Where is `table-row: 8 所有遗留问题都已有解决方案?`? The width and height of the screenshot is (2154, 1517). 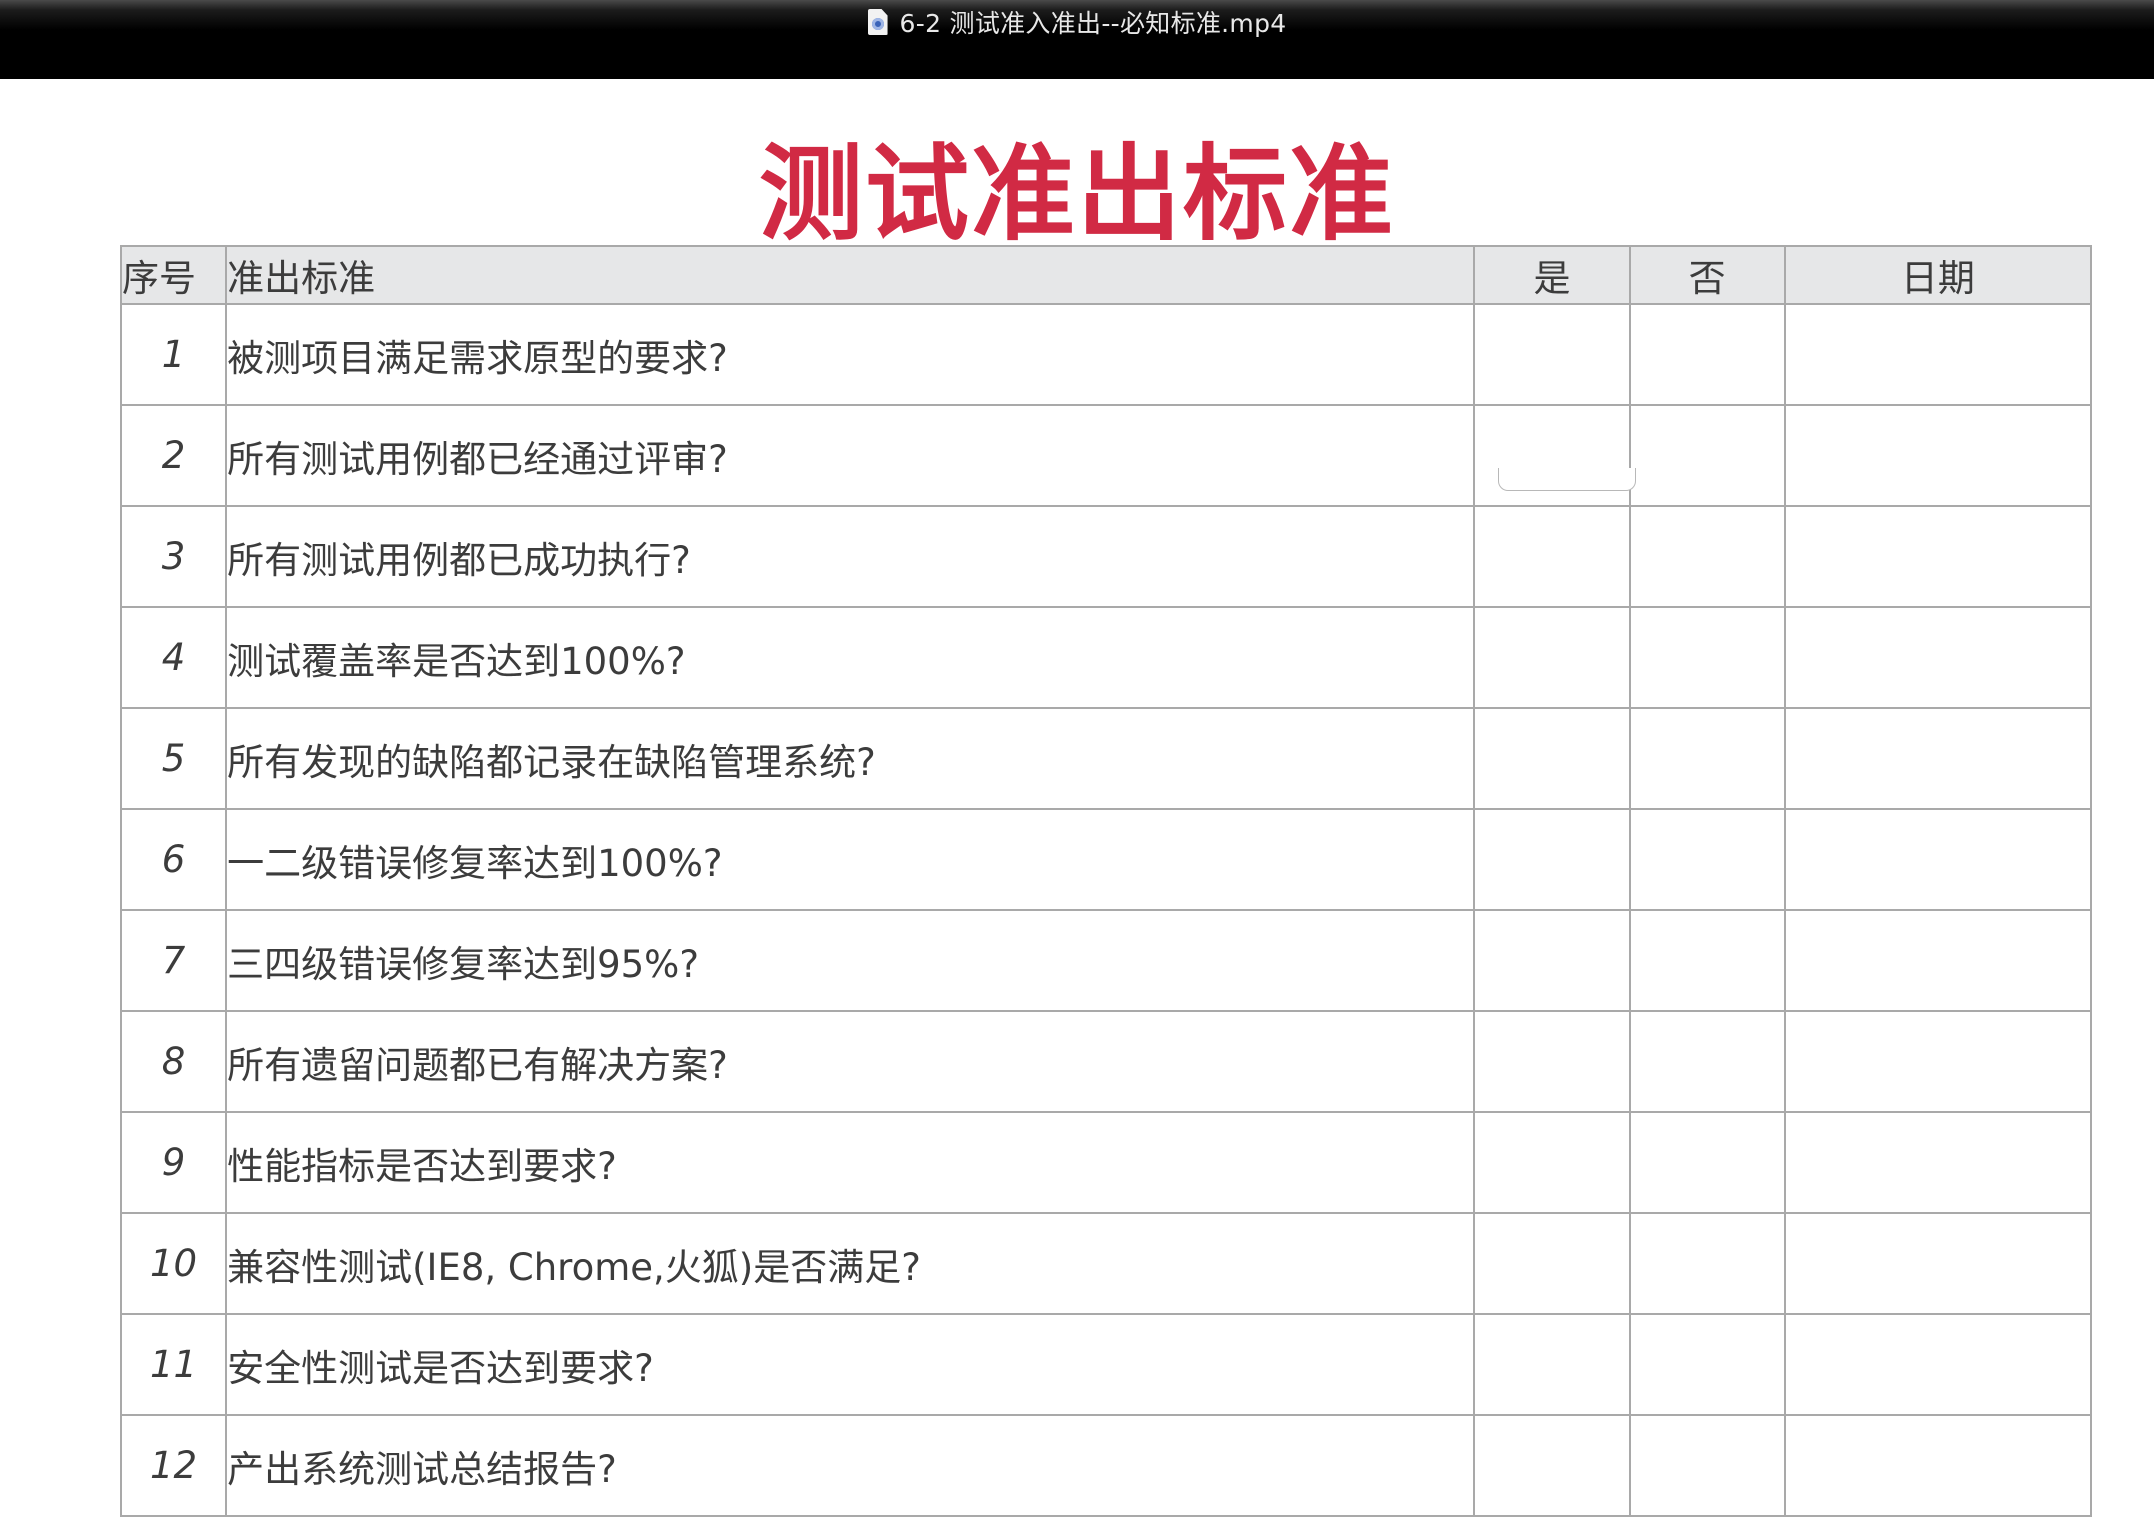 table-row: 8 所有遗留问题都已有解决方案? is located at coordinates (1106, 1061).